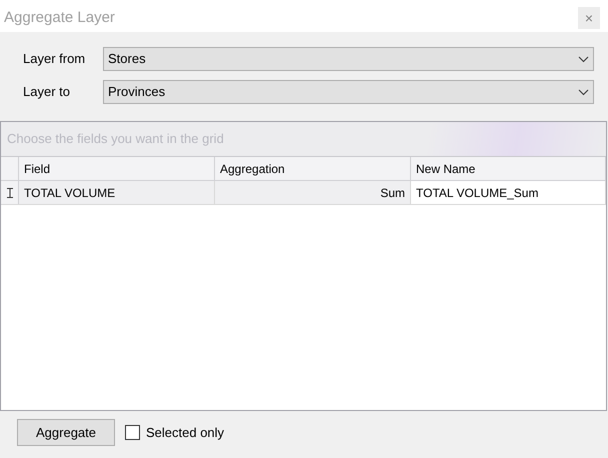  I want to click on column-header: Field, so click(117, 168).